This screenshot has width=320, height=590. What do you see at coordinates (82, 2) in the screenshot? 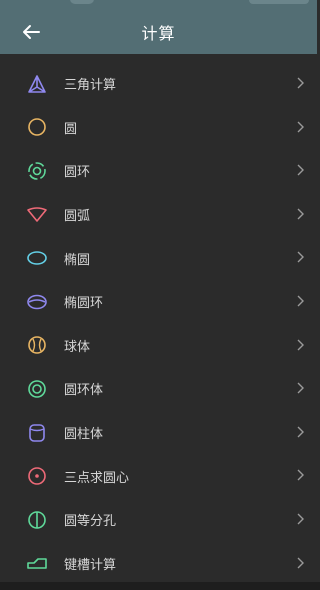
I see `status-icons-left` at bounding box center [82, 2].